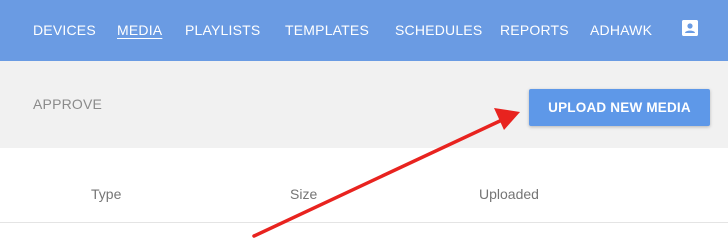  I want to click on nav-item-label: REPORTS, so click(534, 30).